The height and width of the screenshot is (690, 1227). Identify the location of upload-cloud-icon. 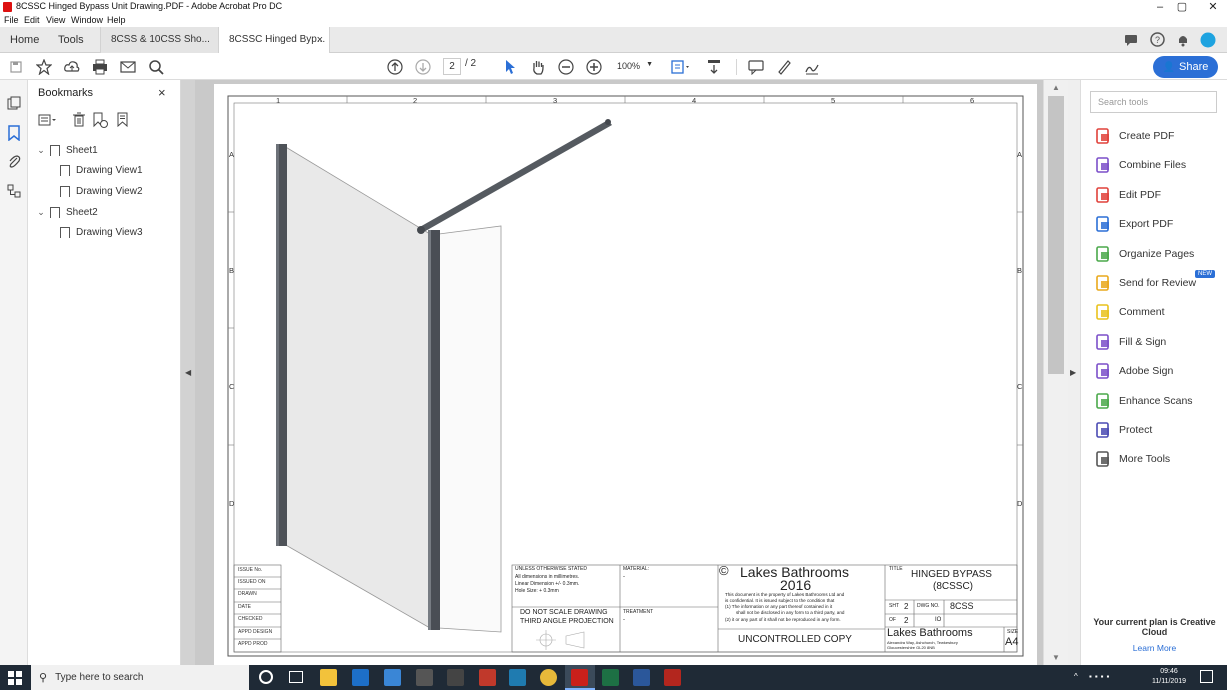
(72, 67).